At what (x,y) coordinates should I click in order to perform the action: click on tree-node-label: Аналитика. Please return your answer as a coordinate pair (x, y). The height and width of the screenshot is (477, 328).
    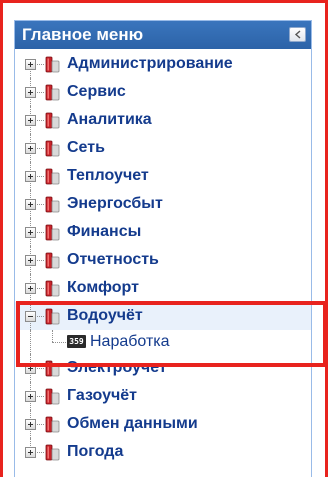
    Looking at the image, I should click on (109, 119).